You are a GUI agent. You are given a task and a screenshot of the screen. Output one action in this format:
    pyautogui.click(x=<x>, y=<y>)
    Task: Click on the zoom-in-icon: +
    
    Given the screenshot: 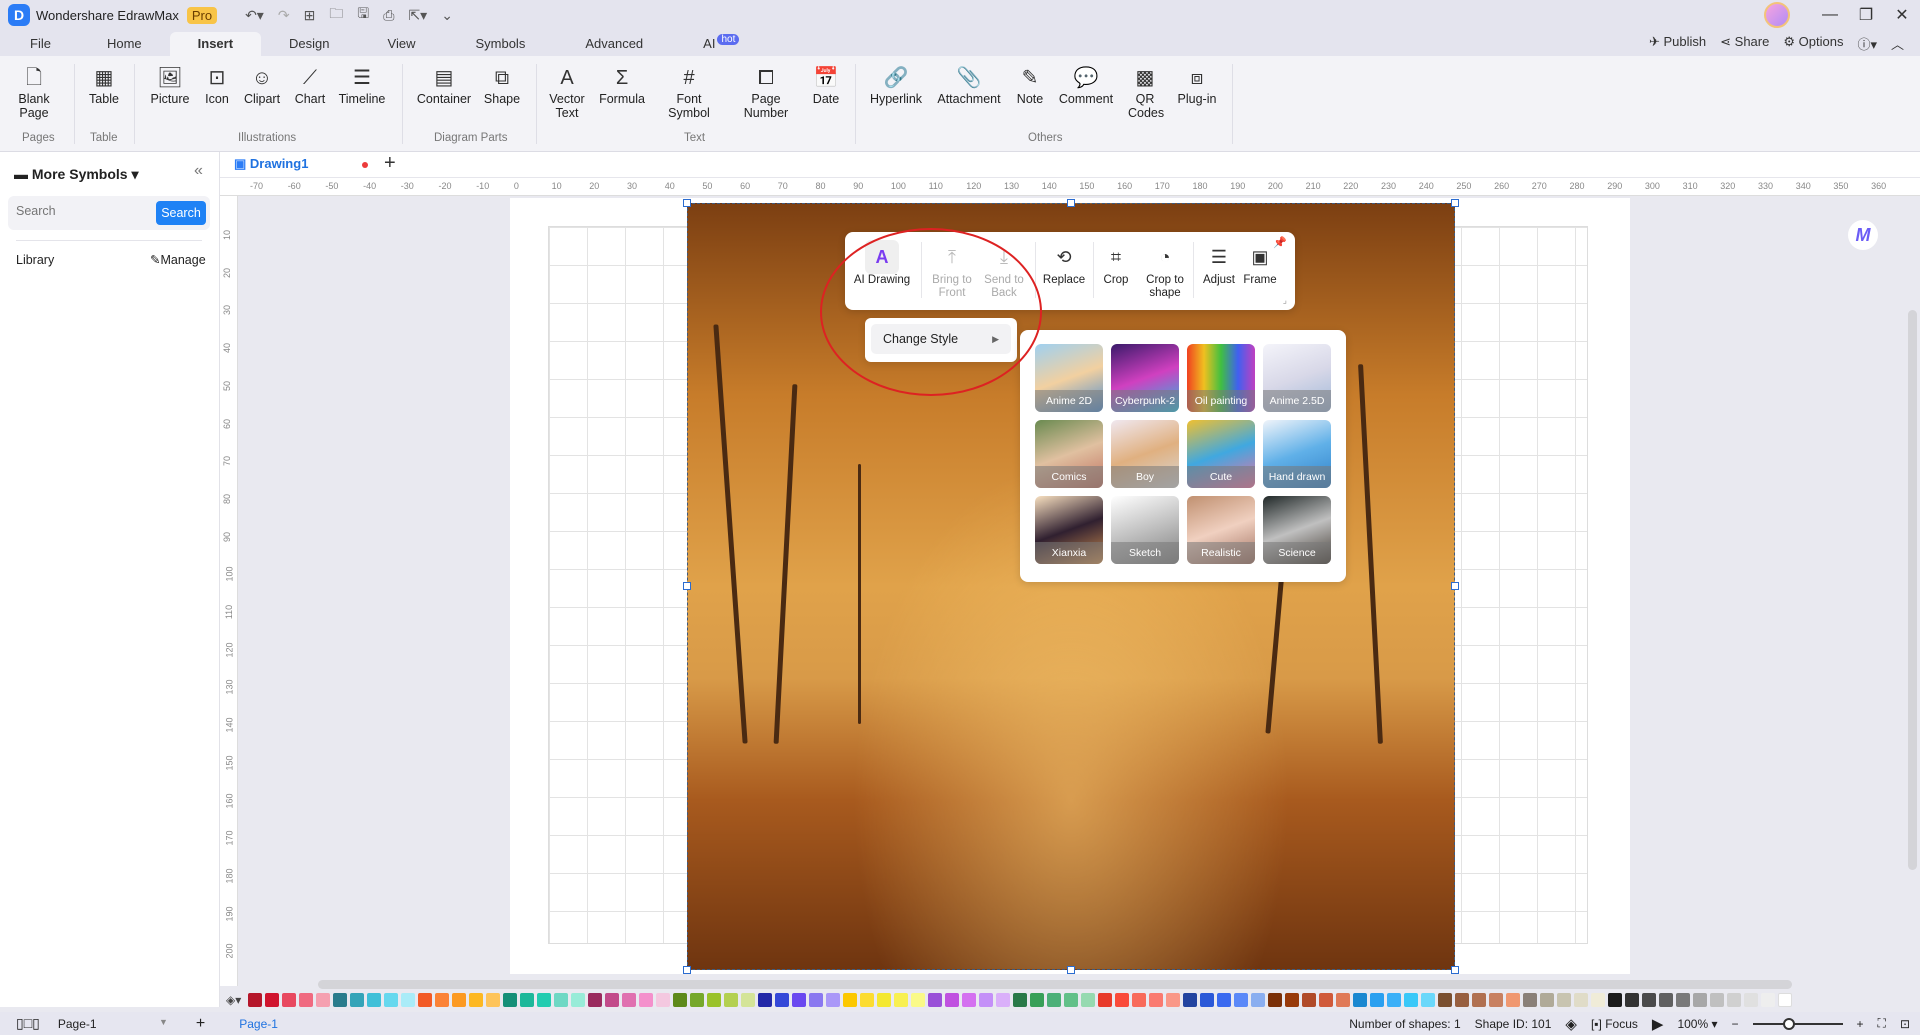 What is the action you would take?
    pyautogui.click(x=1860, y=1024)
    